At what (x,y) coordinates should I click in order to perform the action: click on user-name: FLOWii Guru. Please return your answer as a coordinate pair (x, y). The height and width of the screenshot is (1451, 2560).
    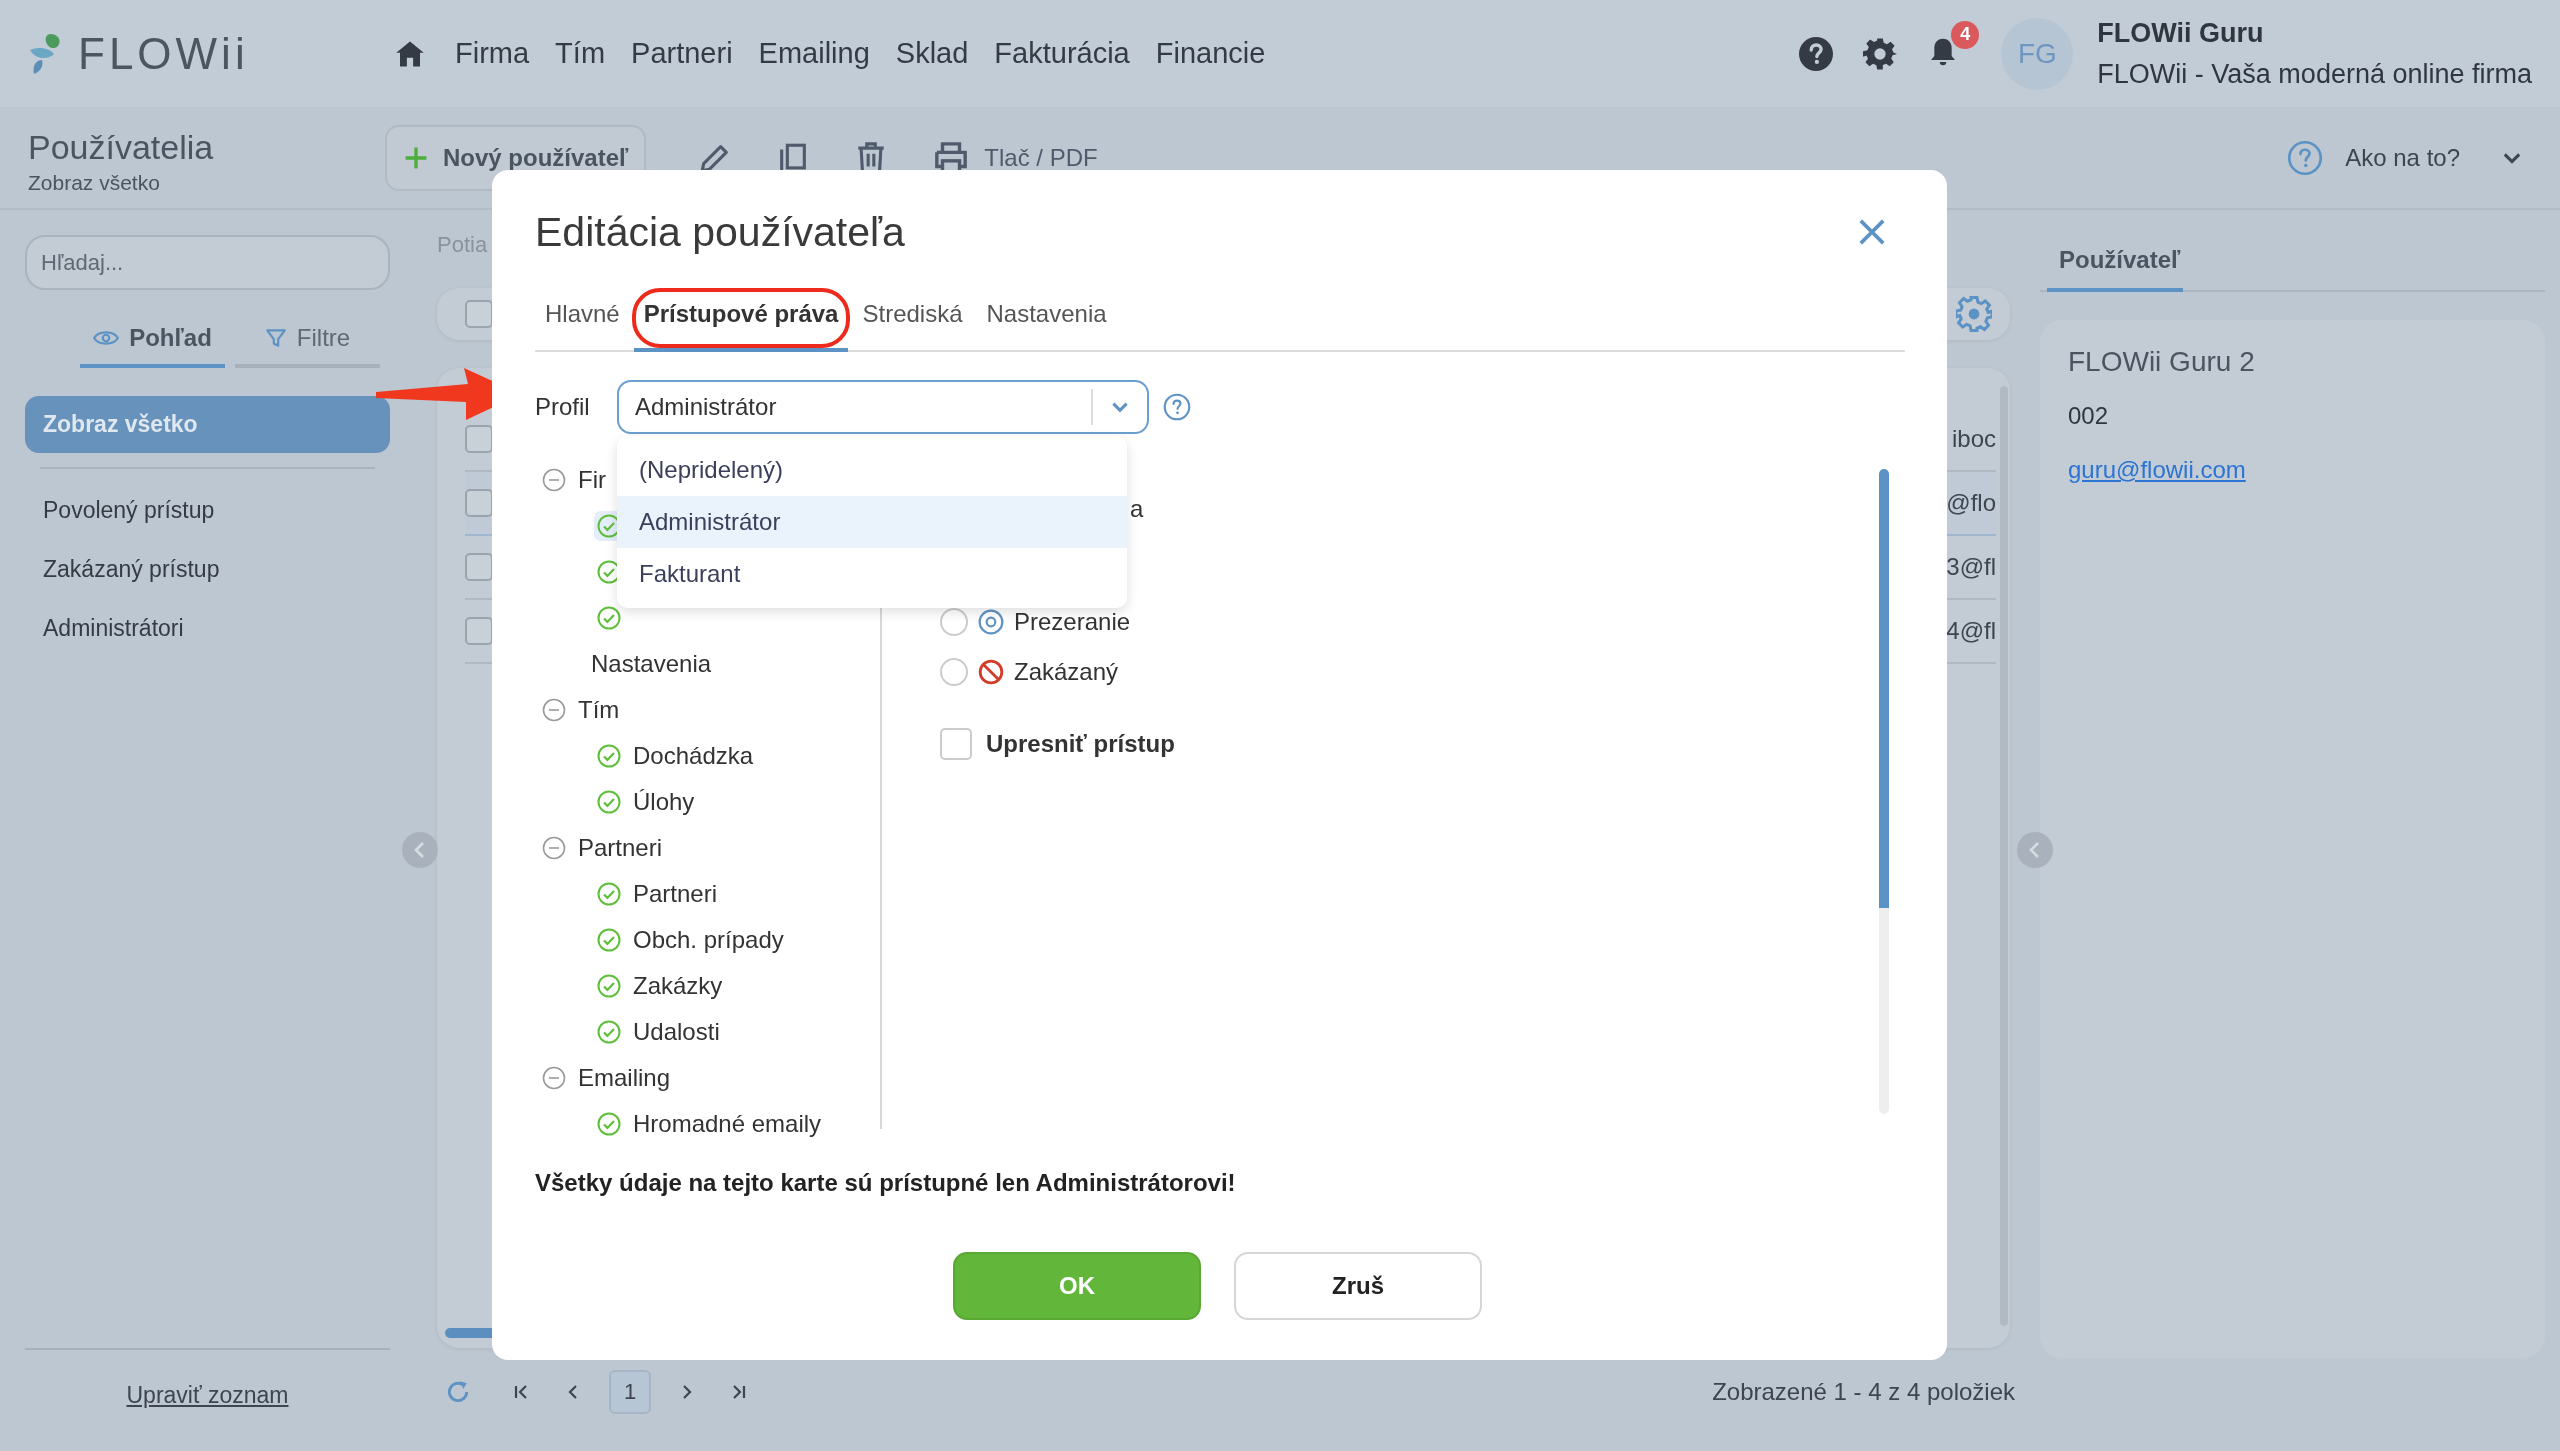
    Looking at the image, I should click on (2181, 33).